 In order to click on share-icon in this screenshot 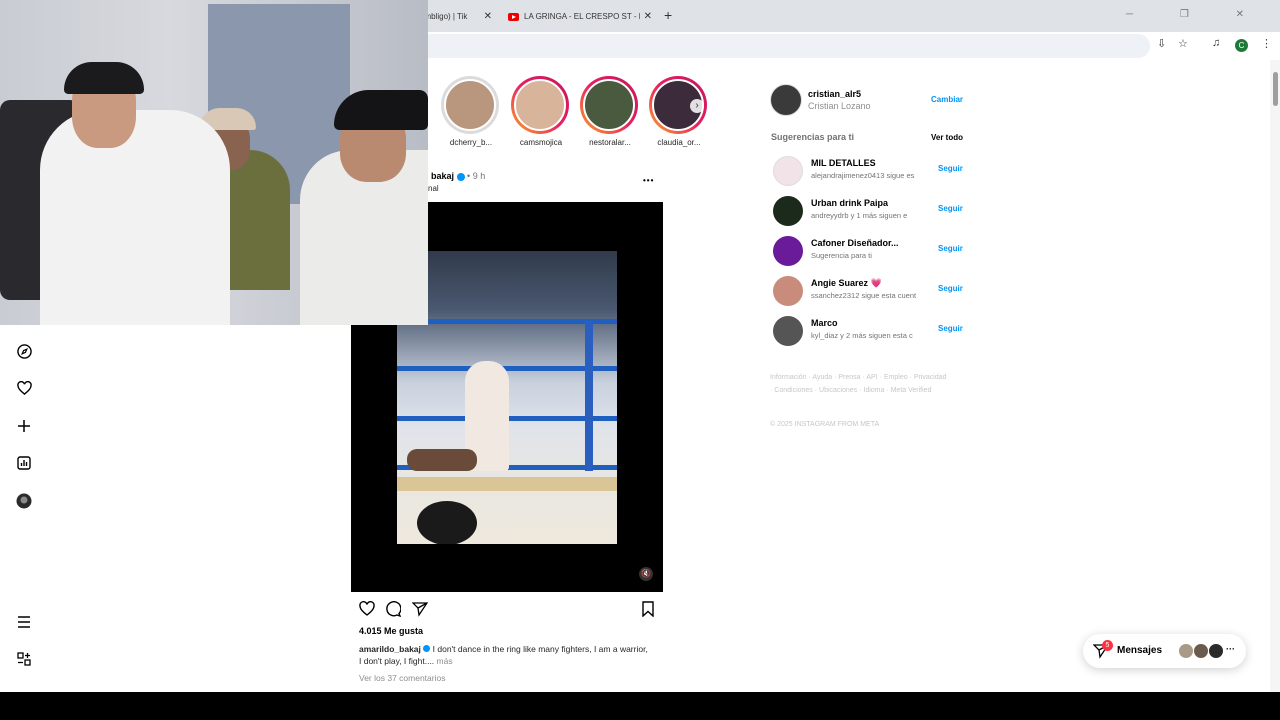, I will do `click(420, 609)`.